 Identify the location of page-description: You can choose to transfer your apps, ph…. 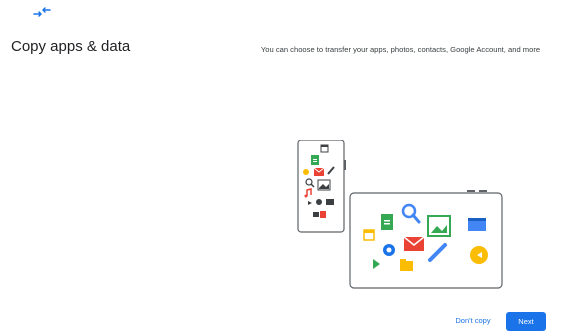
(400, 49).